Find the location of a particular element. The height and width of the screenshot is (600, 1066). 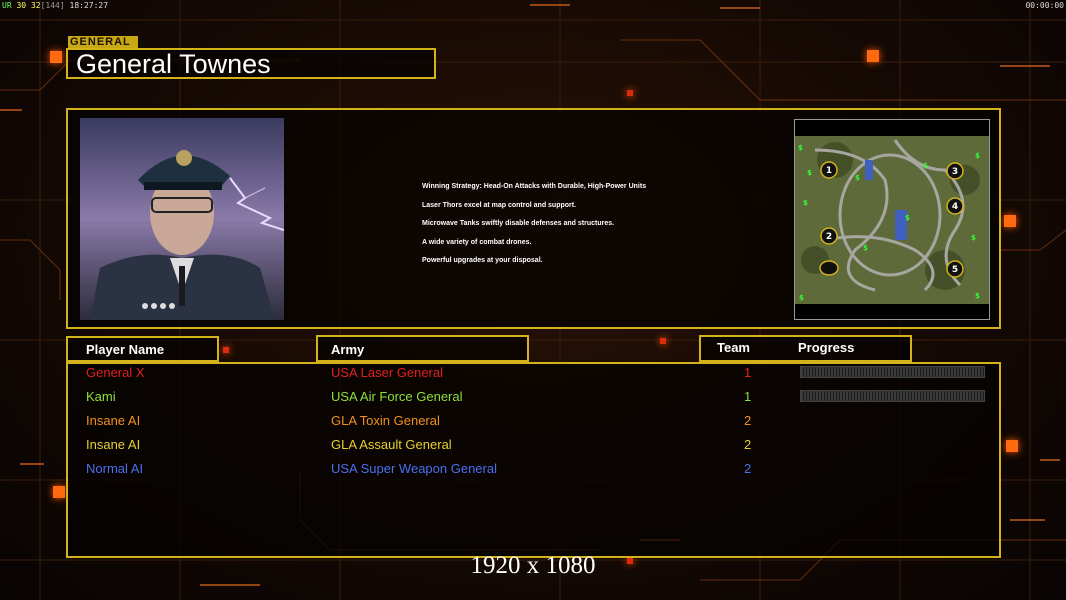

resolution-label: 1920 x 1080 is located at coordinates (533, 565).